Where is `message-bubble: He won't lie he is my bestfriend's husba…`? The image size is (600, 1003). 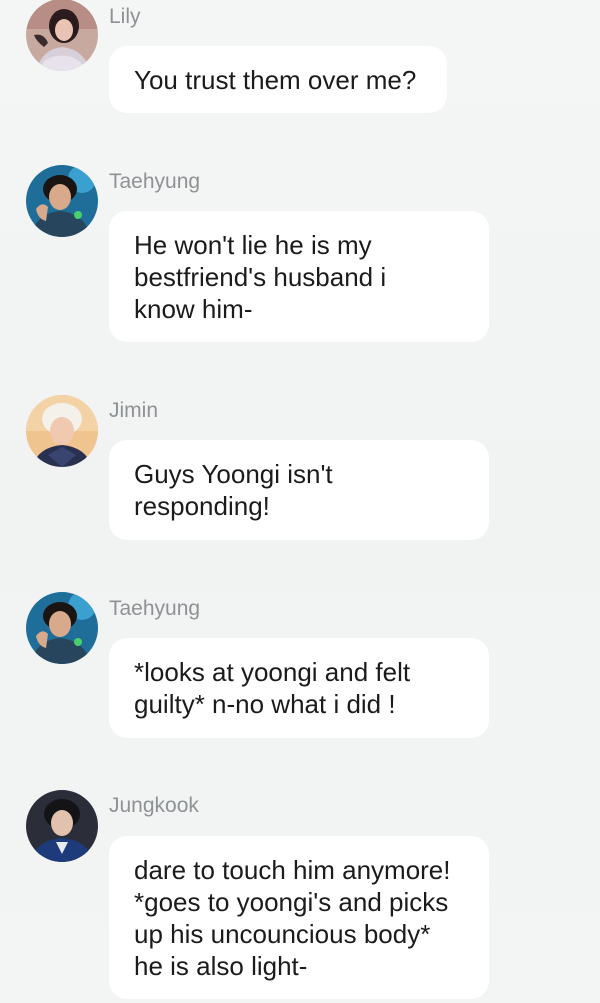 message-bubble: He won't lie he is my bestfriend's husba… is located at coordinates (299, 276).